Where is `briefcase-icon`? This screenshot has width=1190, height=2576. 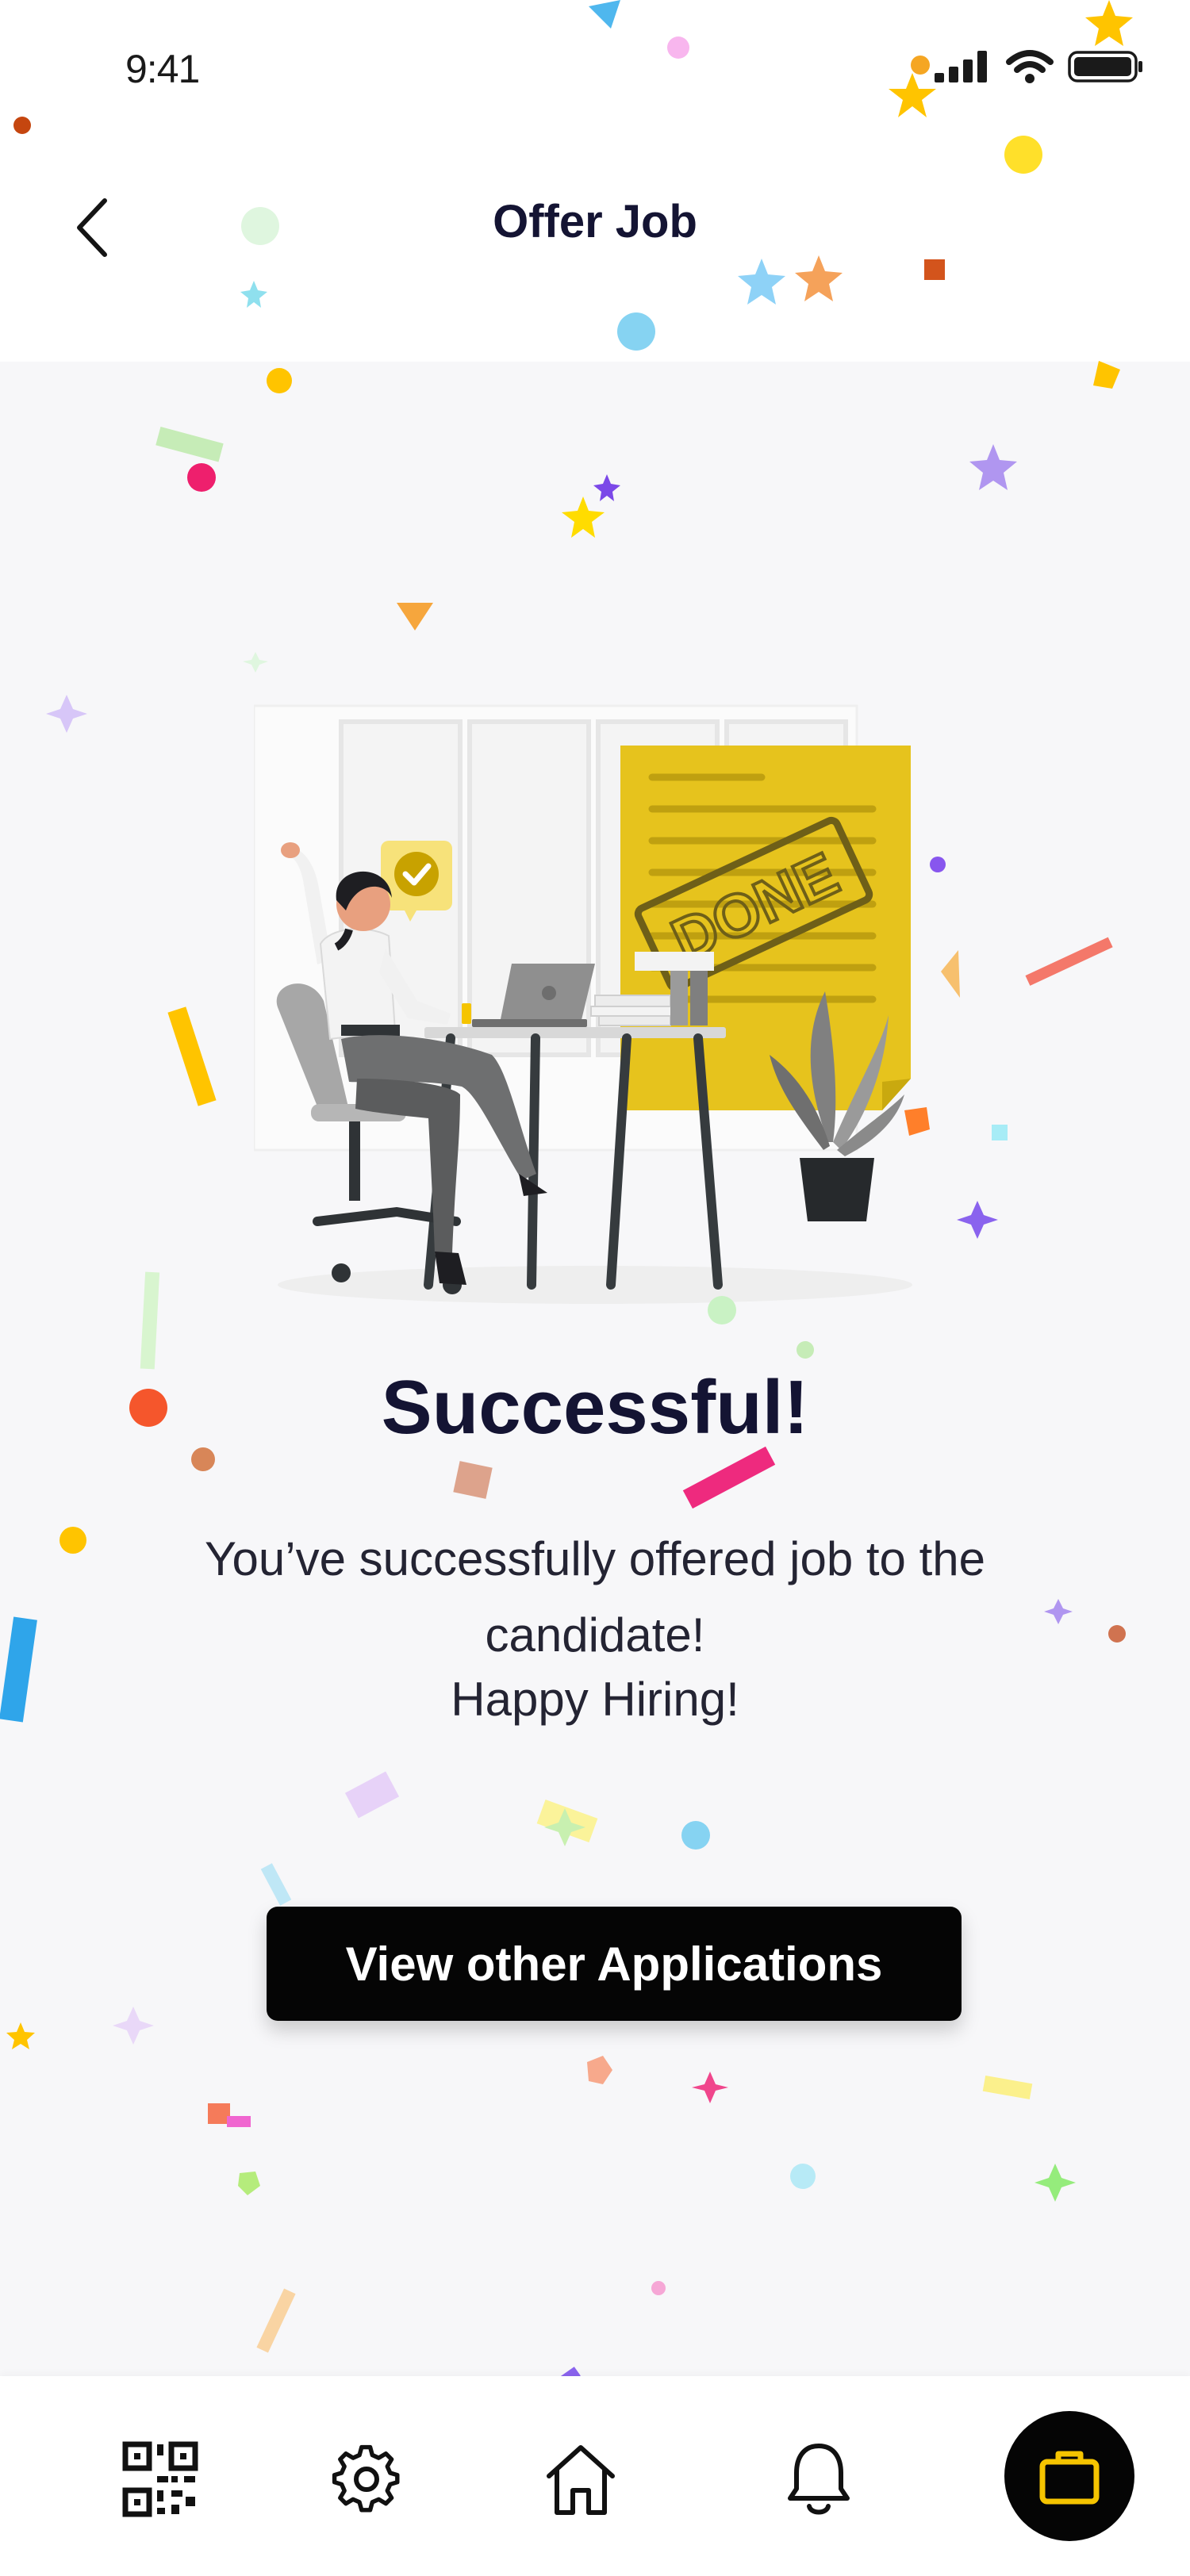 briefcase-icon is located at coordinates (1069, 2478).